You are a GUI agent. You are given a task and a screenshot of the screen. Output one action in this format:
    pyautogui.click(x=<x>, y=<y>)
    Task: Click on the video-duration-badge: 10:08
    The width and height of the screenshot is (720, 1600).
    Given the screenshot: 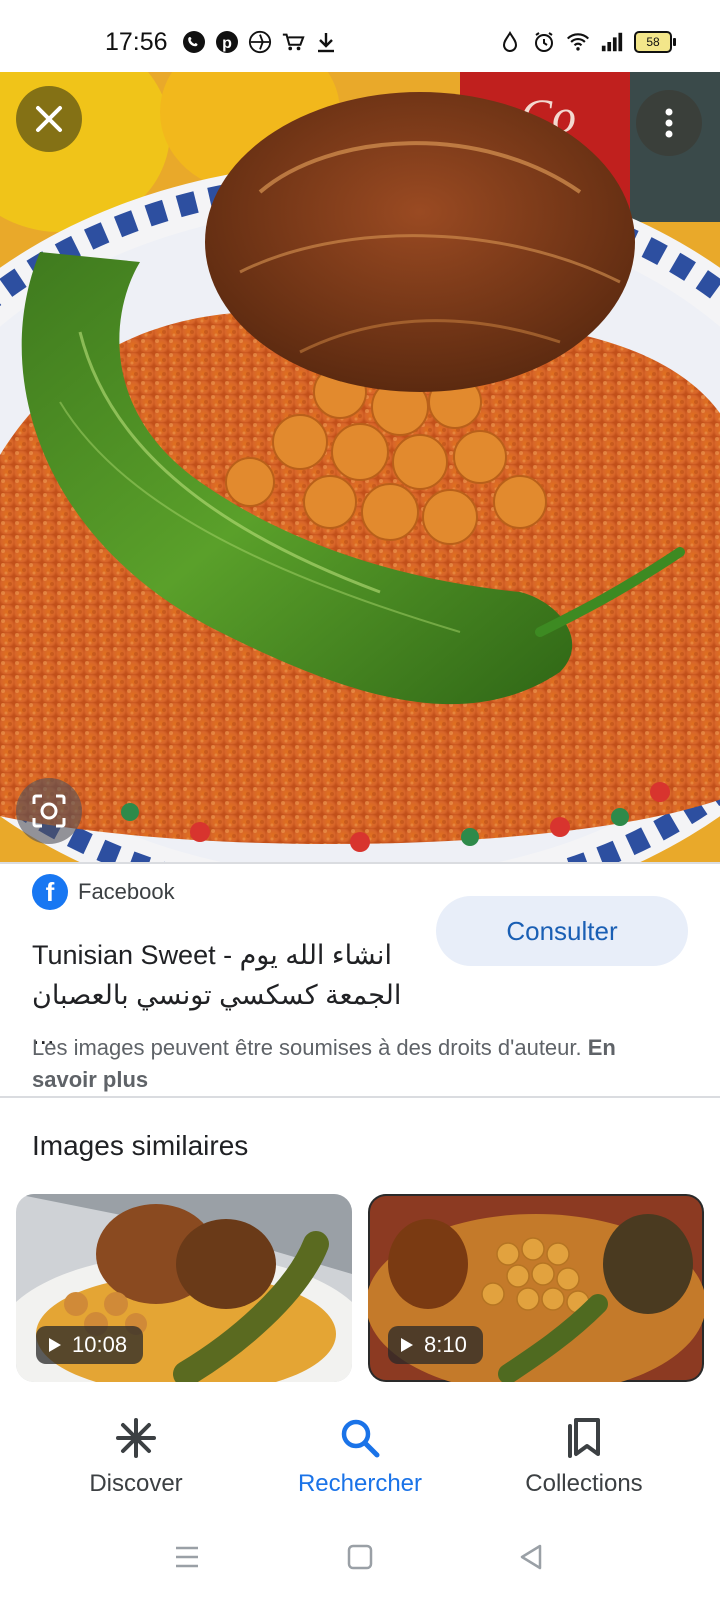 What is the action you would take?
    pyautogui.click(x=90, y=1345)
    